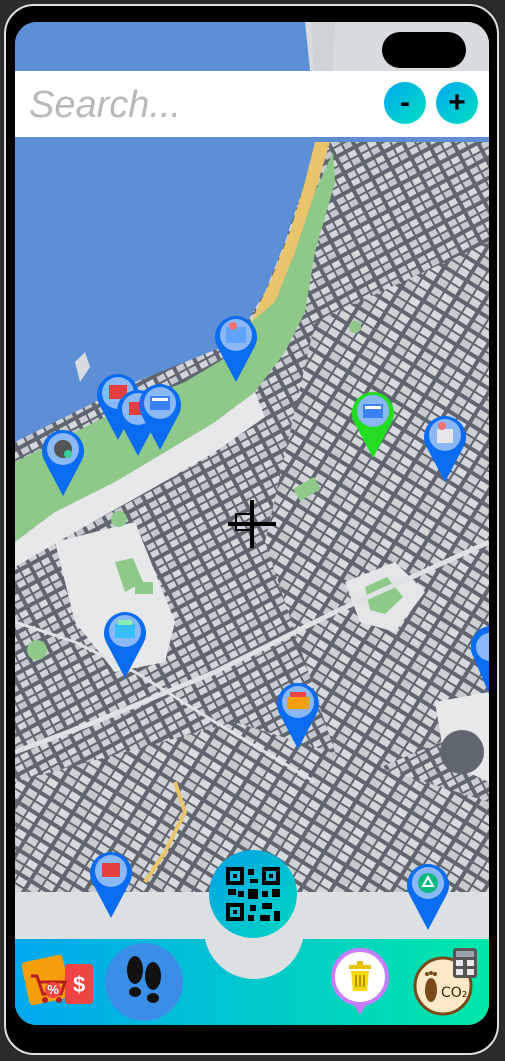 Image resolution: width=505 pixels, height=1061 pixels. I want to click on zoom-in-button: +, so click(457, 103).